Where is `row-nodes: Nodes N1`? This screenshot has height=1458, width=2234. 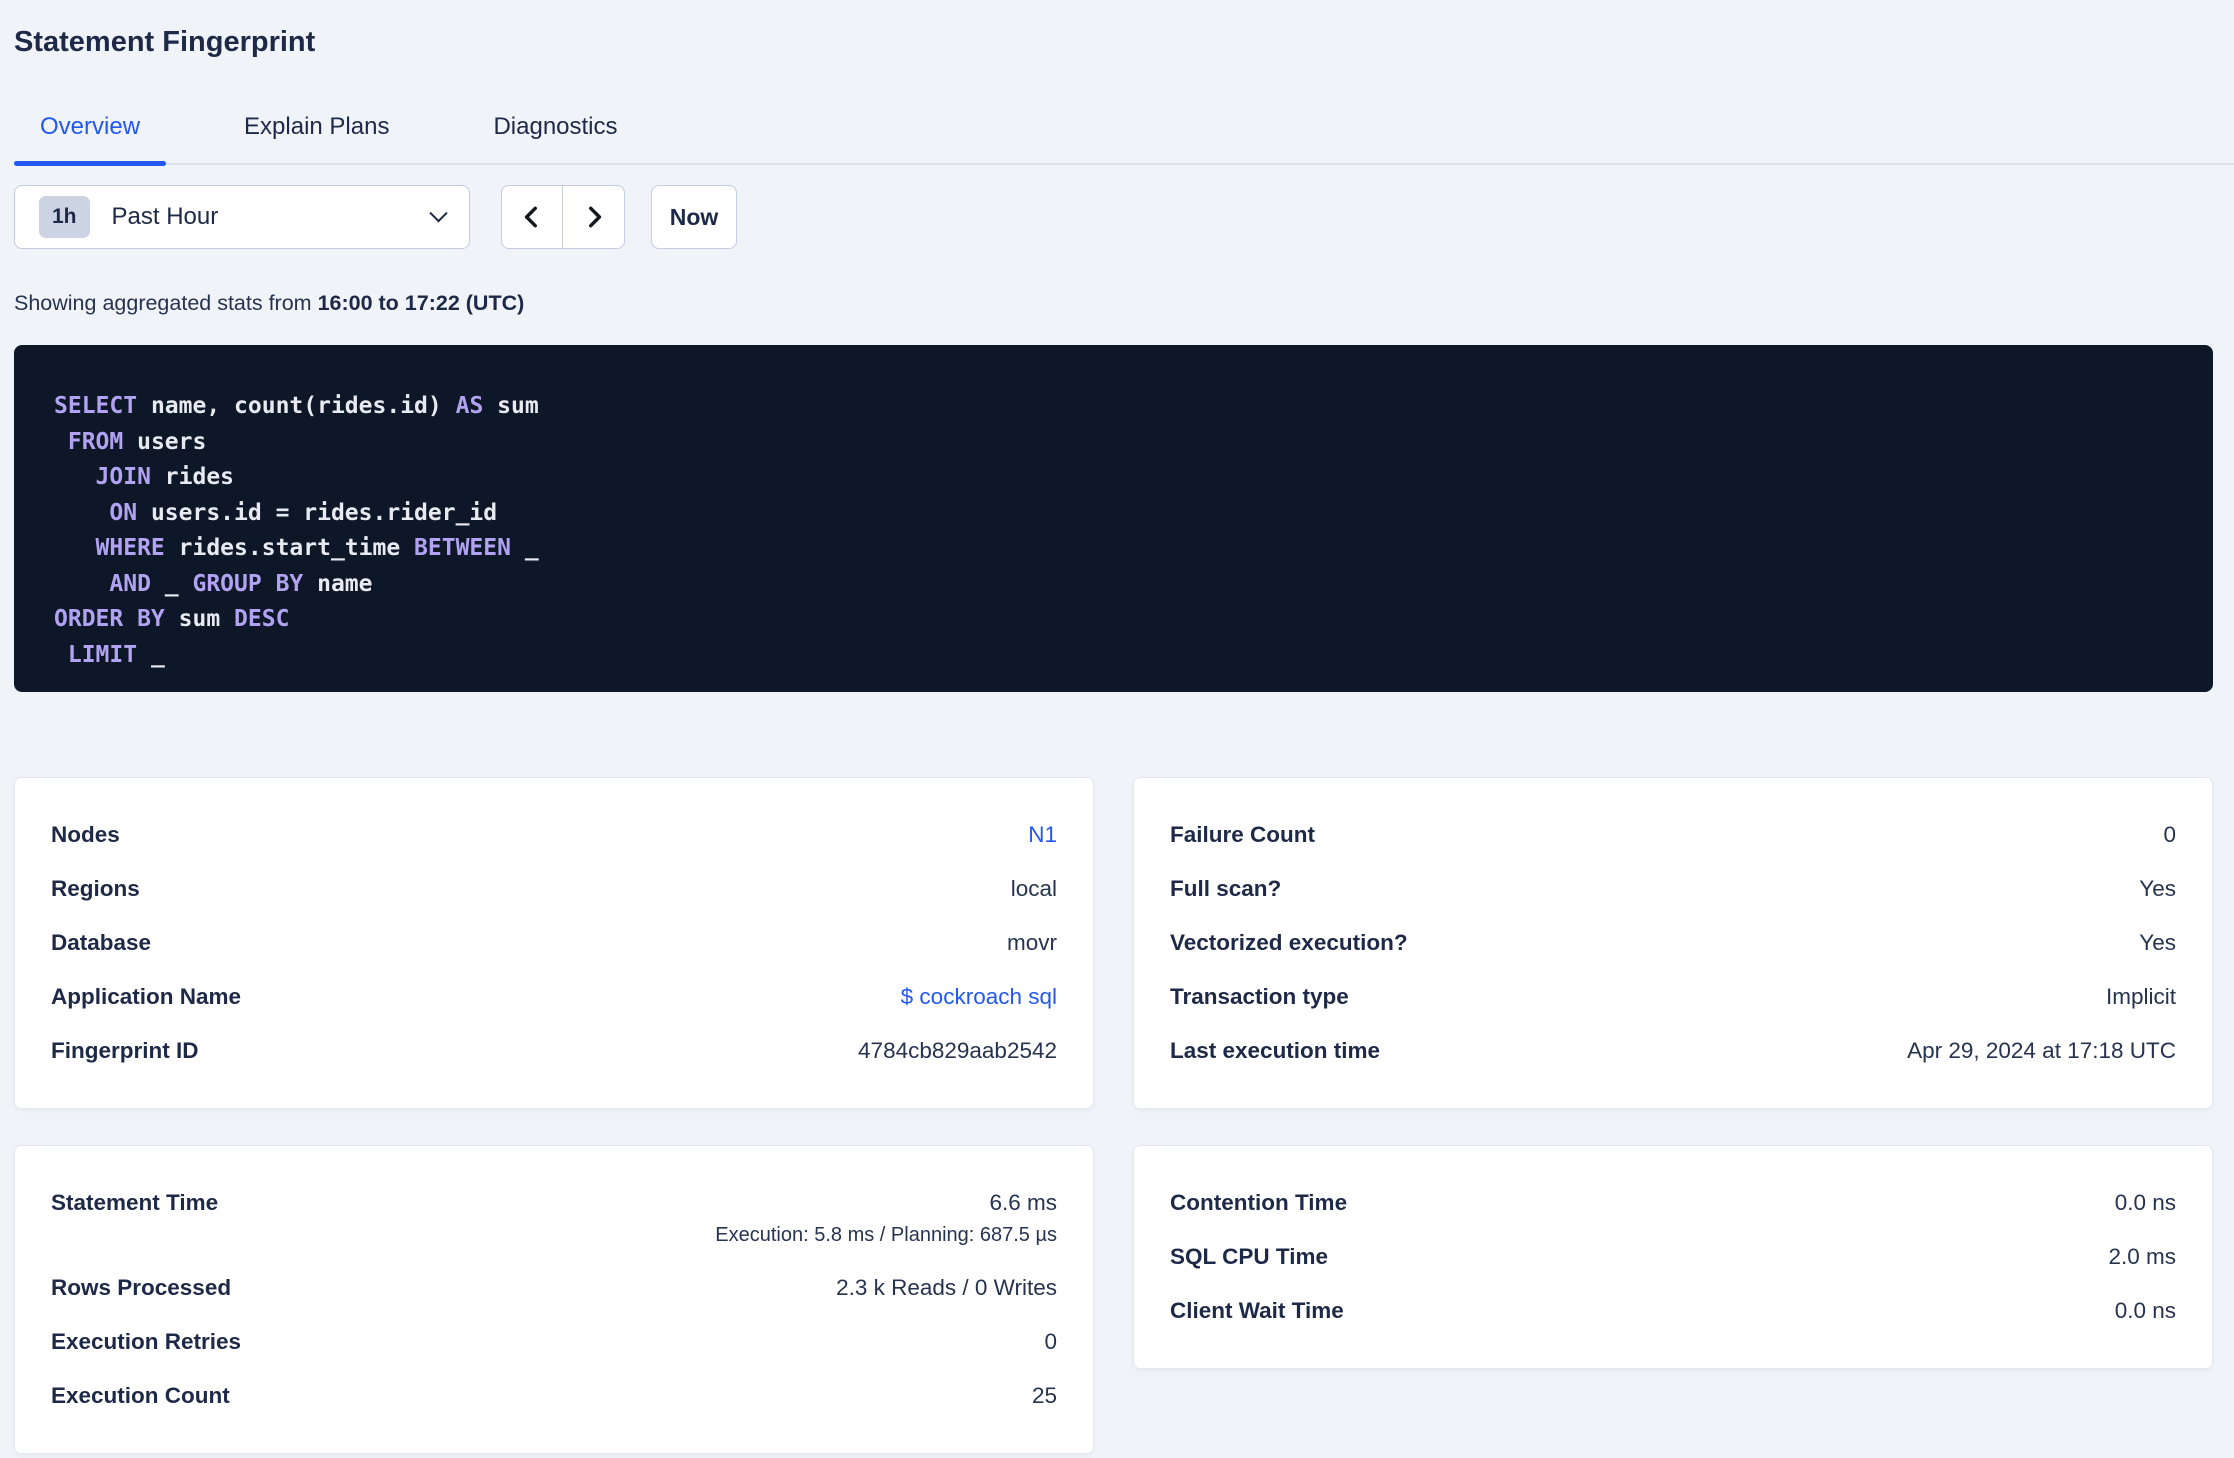 row-nodes: Nodes N1 is located at coordinates (554, 835).